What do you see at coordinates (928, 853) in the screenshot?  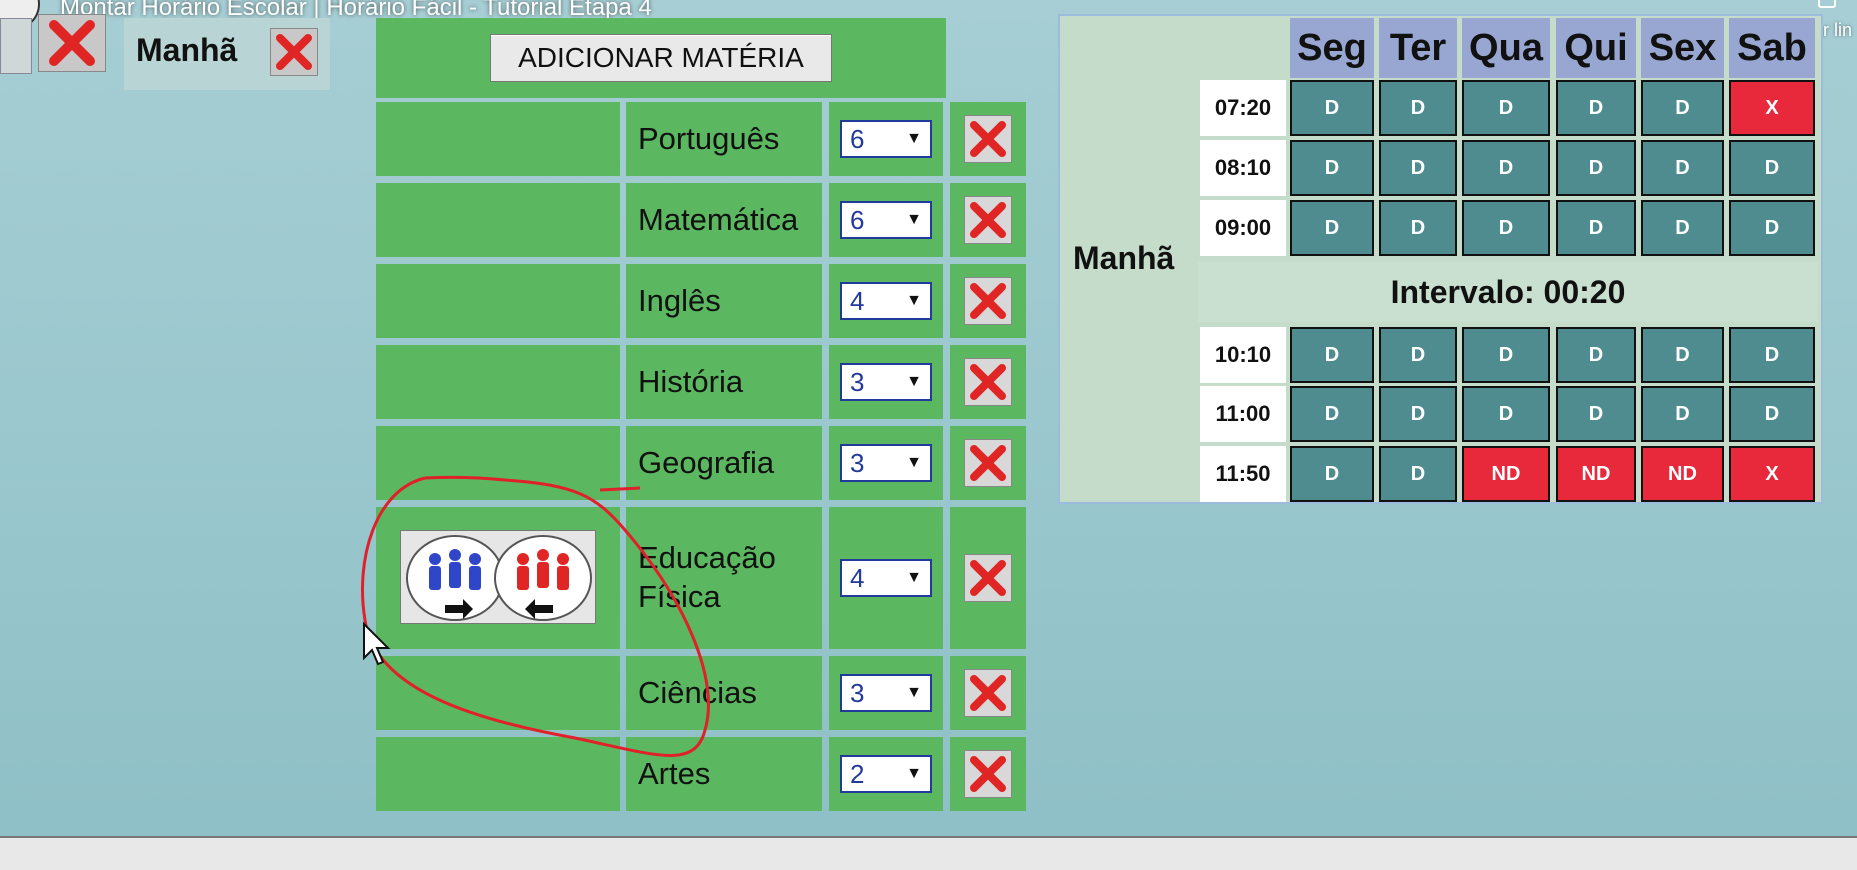 I see `player-bottom-bar` at bounding box center [928, 853].